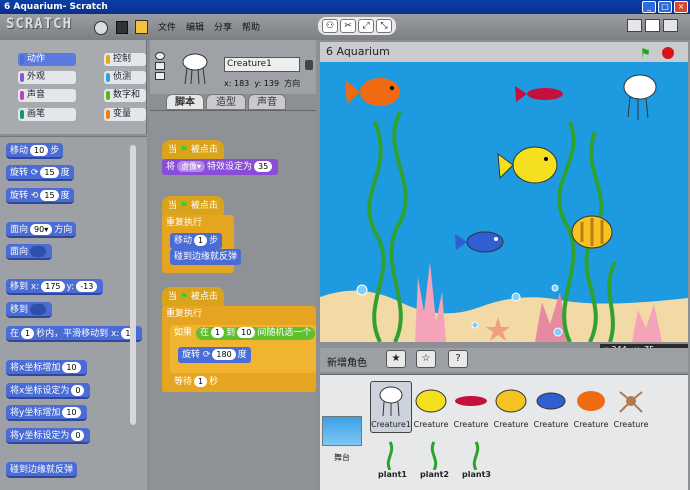 The height and width of the screenshot is (490, 690). Describe the element at coordinates (665, 7) in the screenshot. I see `maximize-button: □` at that location.